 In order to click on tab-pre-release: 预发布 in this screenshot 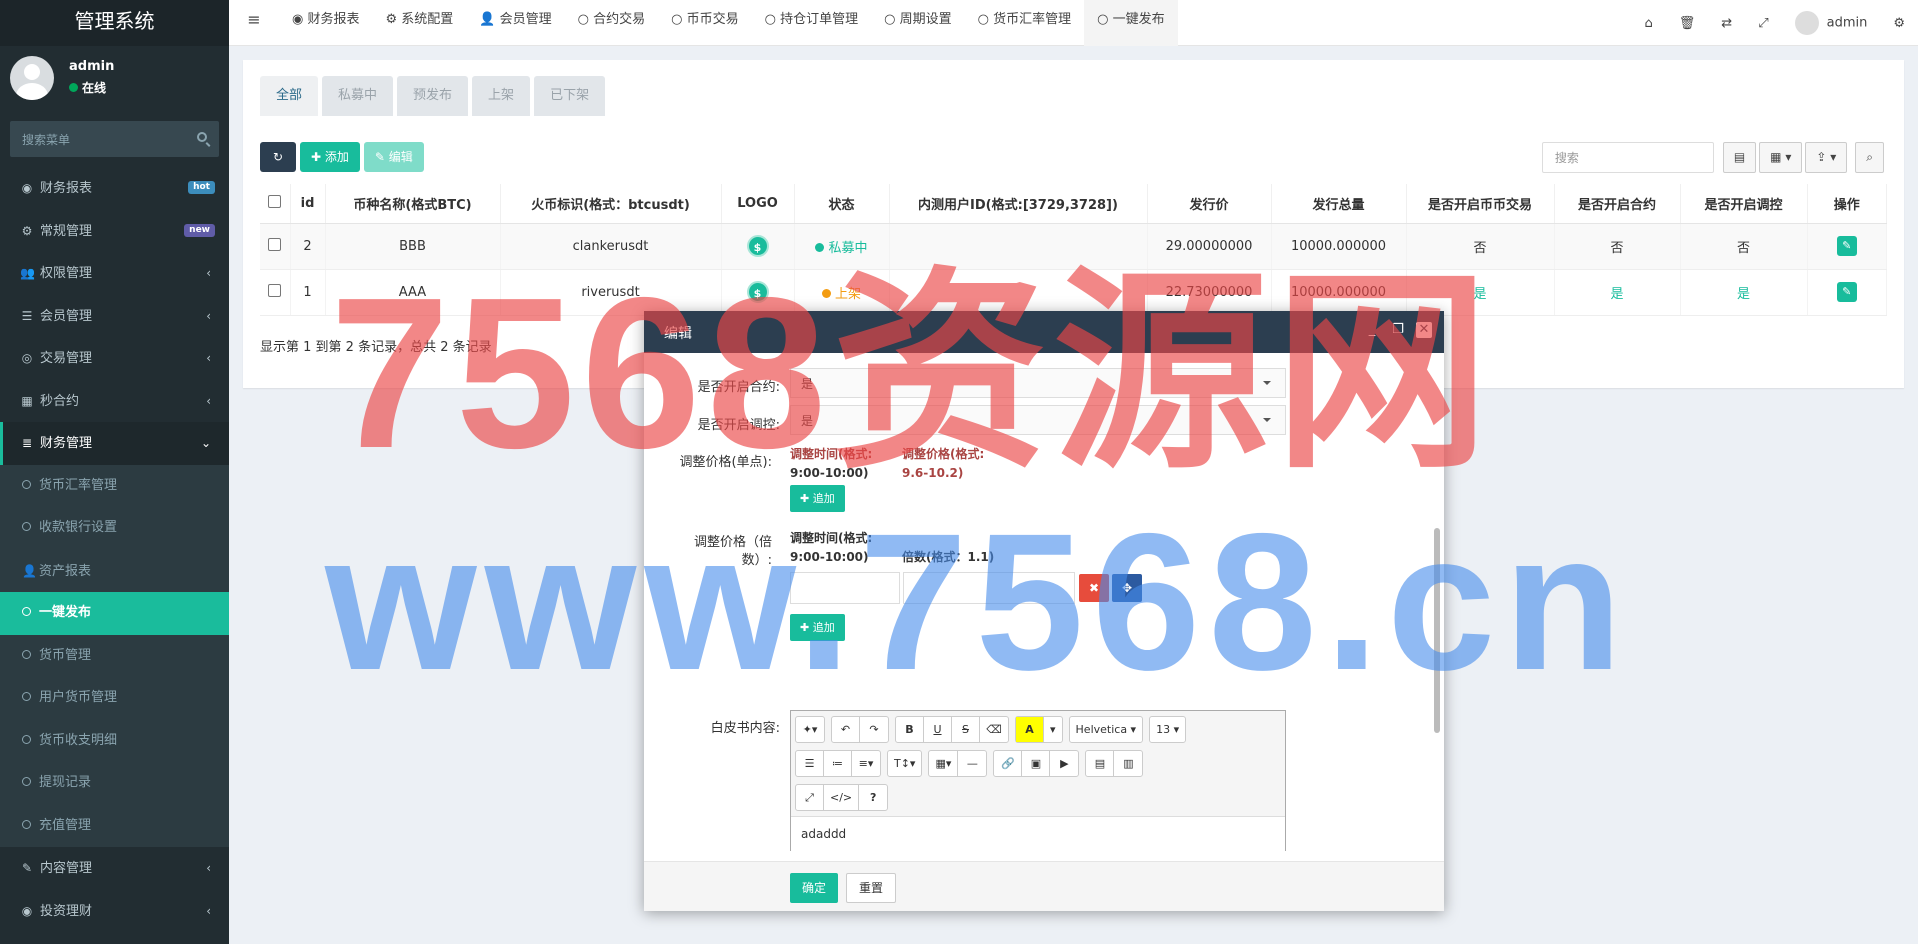, I will do `click(433, 96)`.